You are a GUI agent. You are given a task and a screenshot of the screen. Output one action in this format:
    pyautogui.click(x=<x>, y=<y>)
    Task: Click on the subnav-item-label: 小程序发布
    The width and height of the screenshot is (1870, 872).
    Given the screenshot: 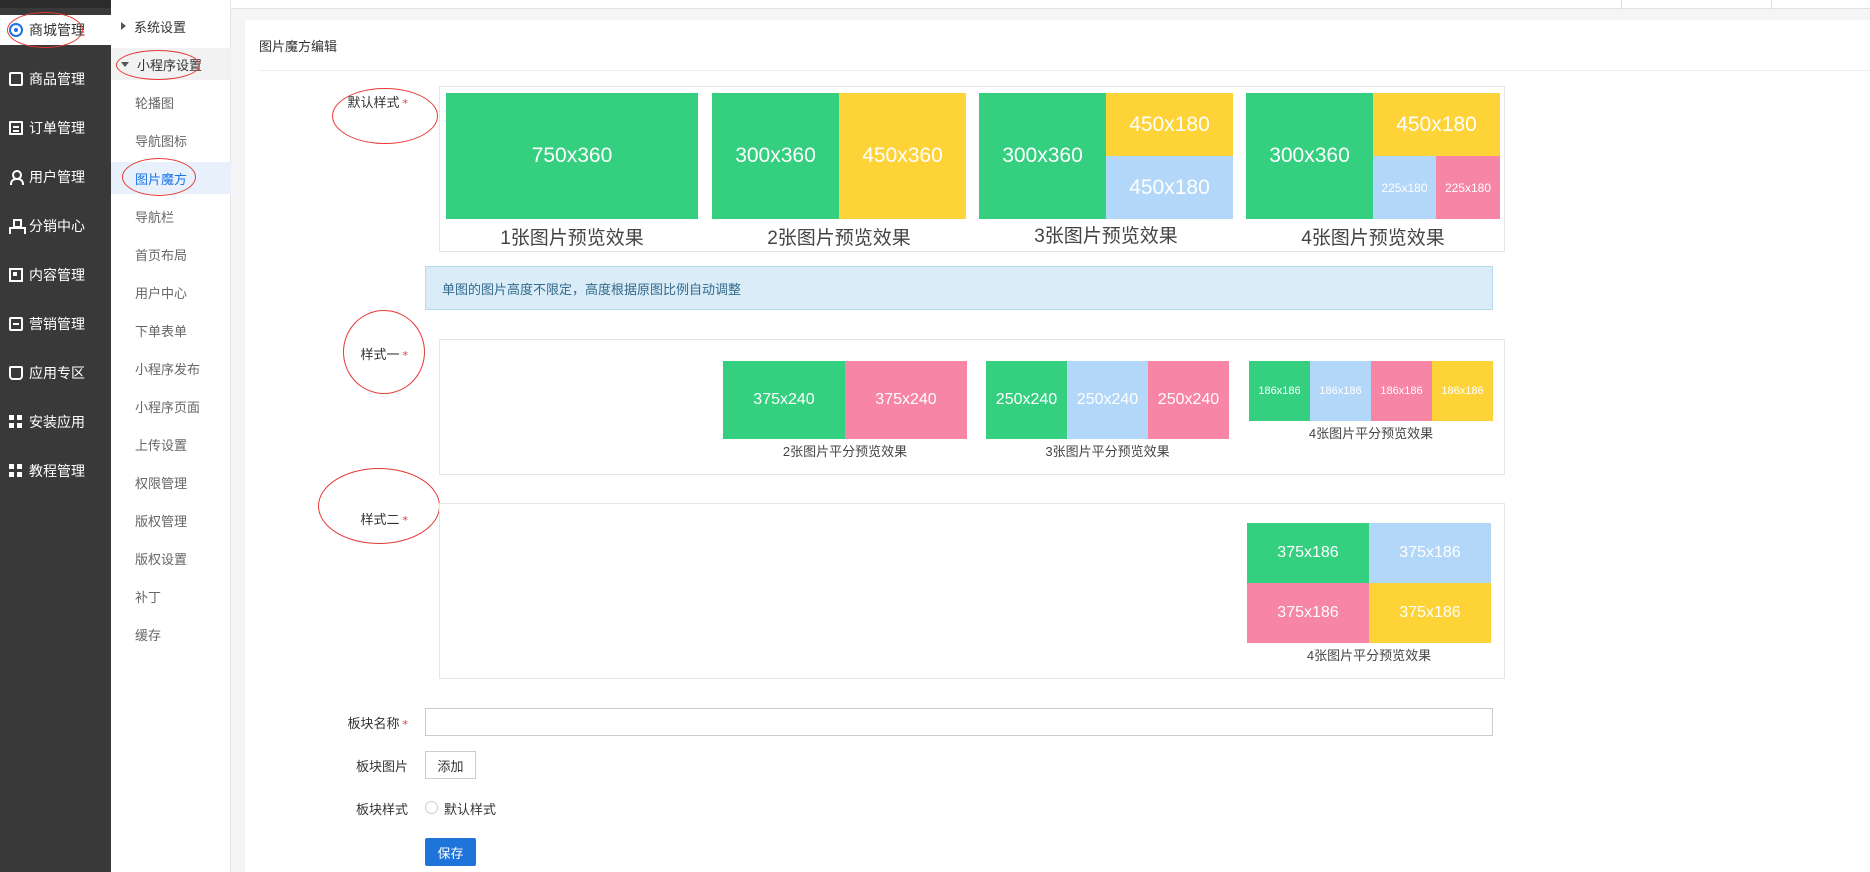 What is the action you would take?
    pyautogui.click(x=168, y=370)
    